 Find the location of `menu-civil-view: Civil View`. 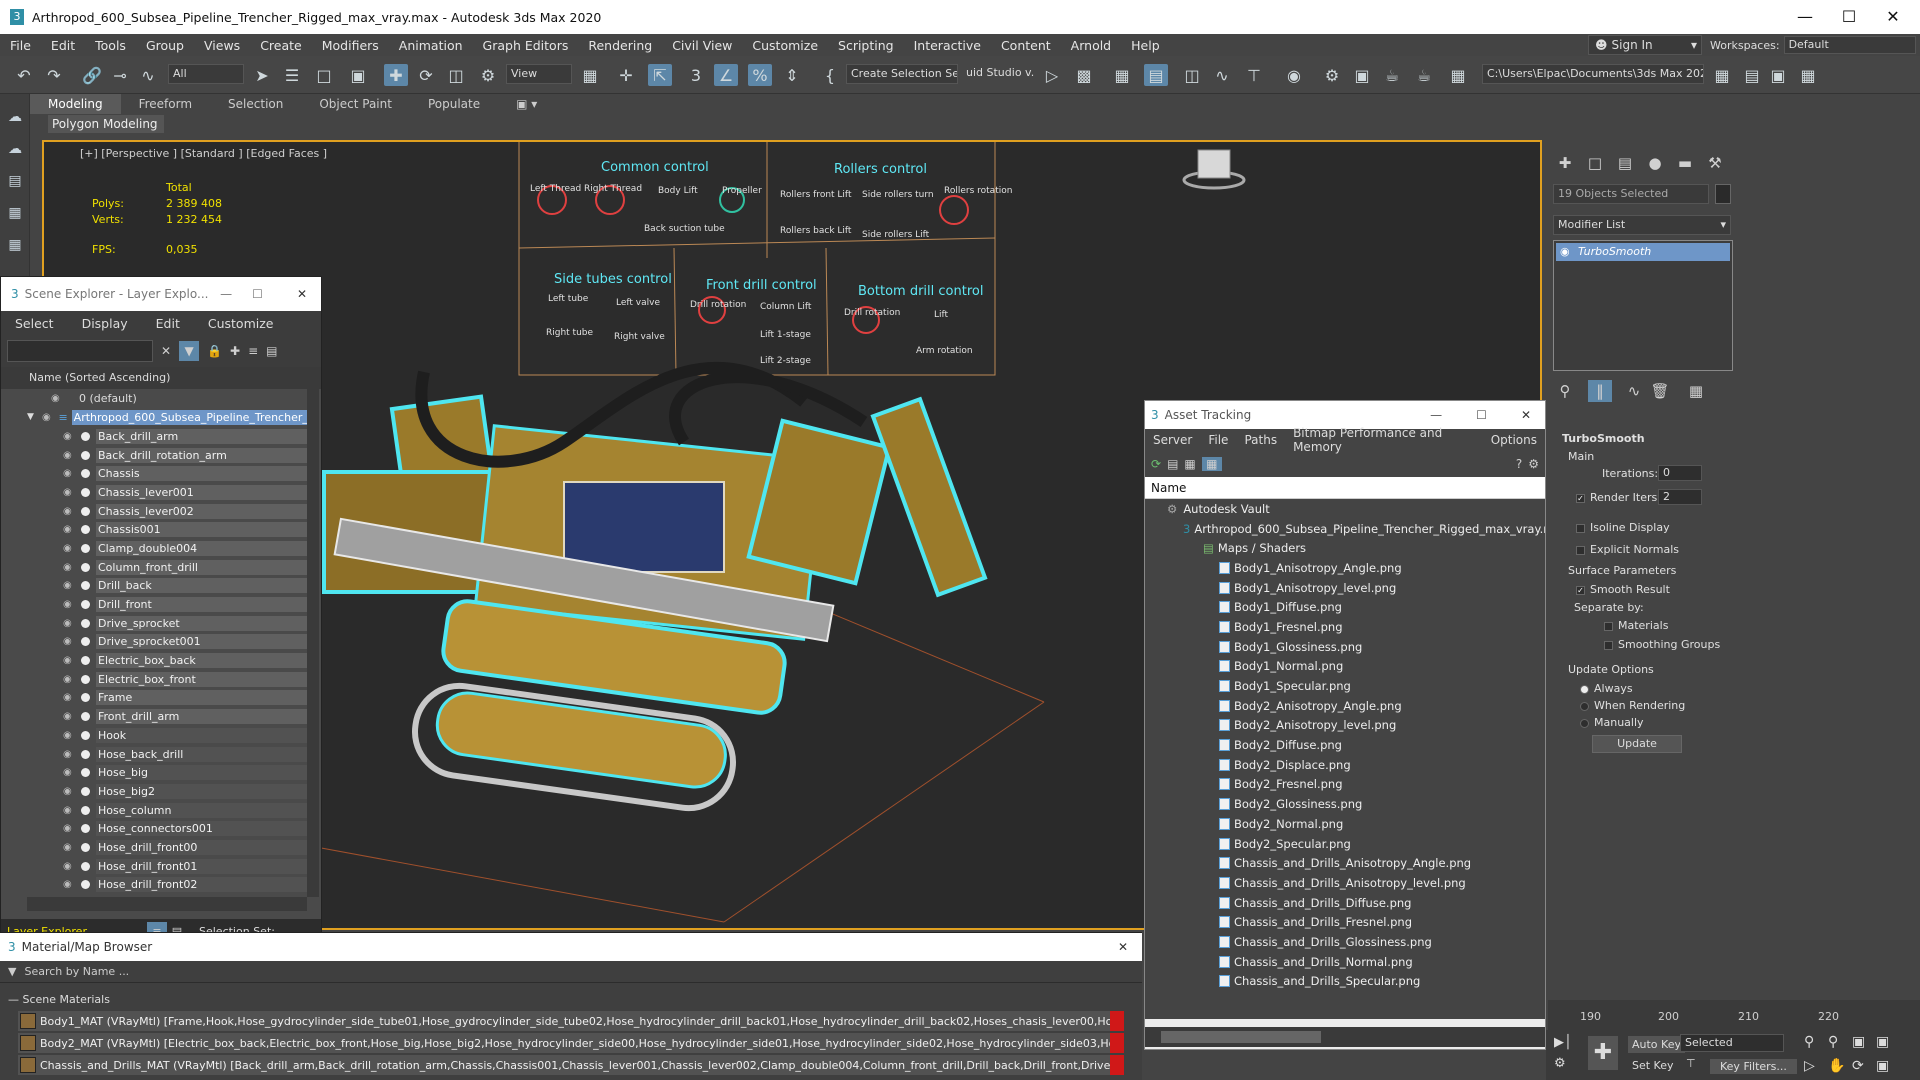

menu-civil-view: Civil View is located at coordinates (702, 45).